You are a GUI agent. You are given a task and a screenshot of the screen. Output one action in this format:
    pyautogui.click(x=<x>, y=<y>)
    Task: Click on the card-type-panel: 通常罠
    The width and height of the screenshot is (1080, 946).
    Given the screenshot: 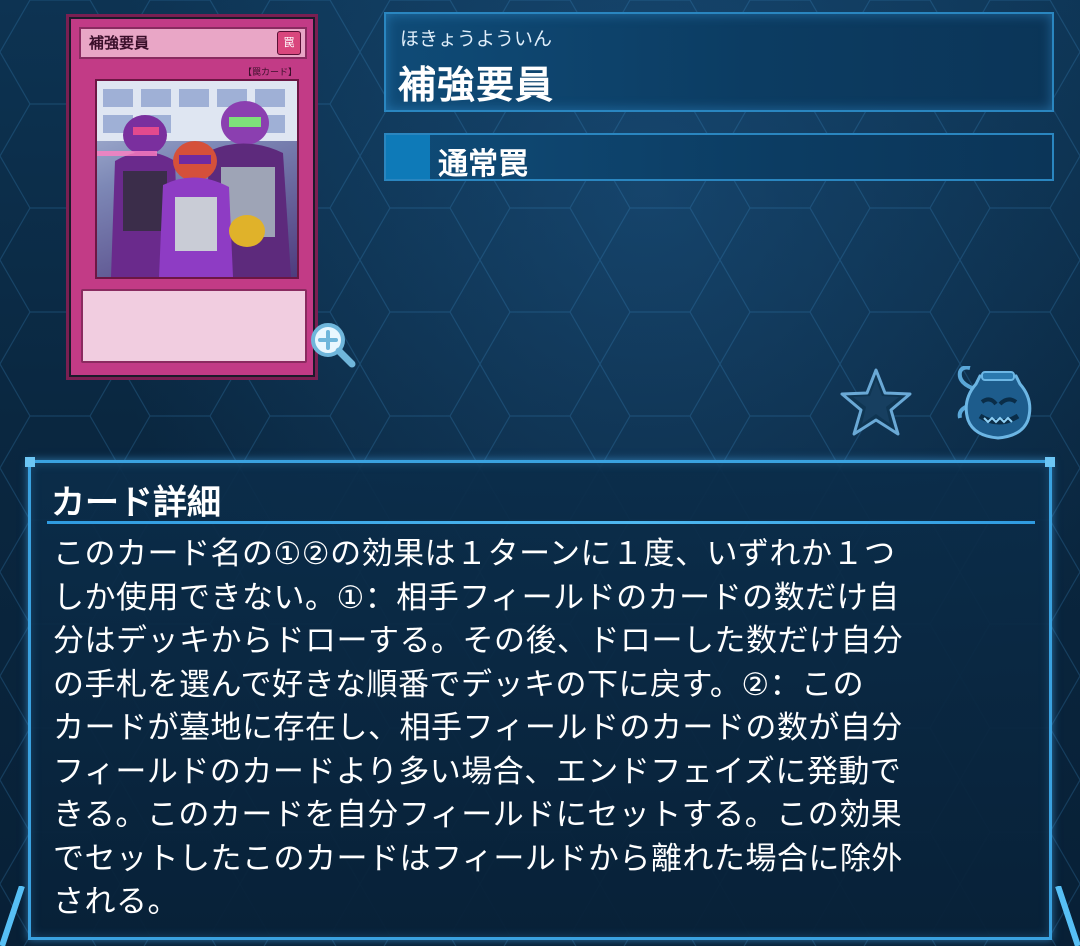 What is the action you would take?
    pyautogui.click(x=719, y=157)
    